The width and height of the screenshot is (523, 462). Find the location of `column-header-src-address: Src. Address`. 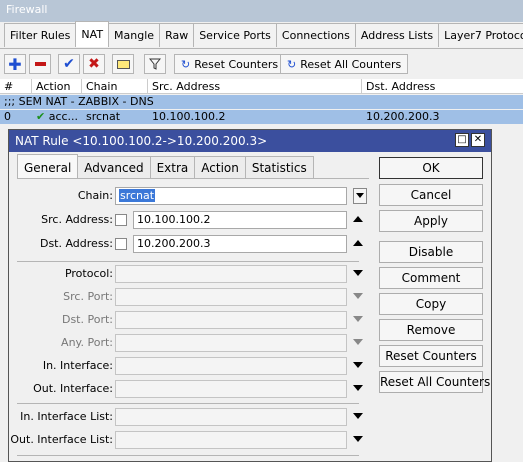

column-header-src-address: Src. Address is located at coordinates (255, 86).